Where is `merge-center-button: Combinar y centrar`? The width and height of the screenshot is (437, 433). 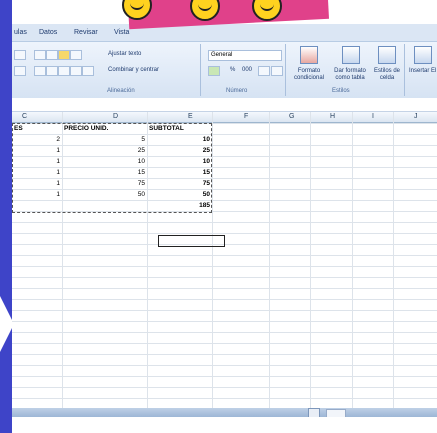
merge-center-button: Combinar y centrar is located at coordinates (133, 70).